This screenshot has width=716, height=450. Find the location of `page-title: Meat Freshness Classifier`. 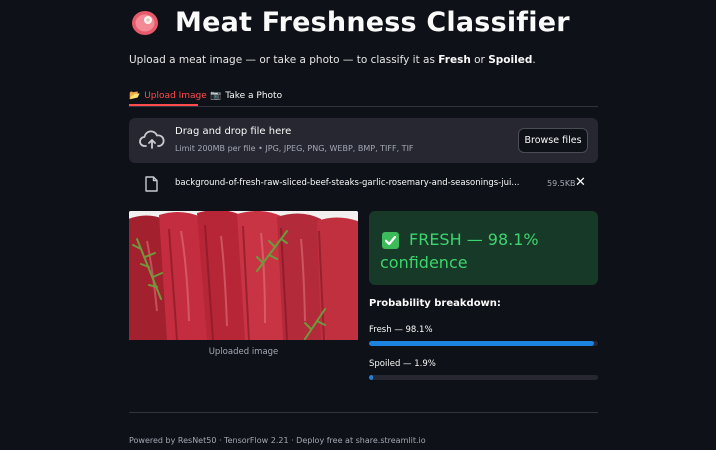

page-title: Meat Freshness Classifier is located at coordinates (372, 22).